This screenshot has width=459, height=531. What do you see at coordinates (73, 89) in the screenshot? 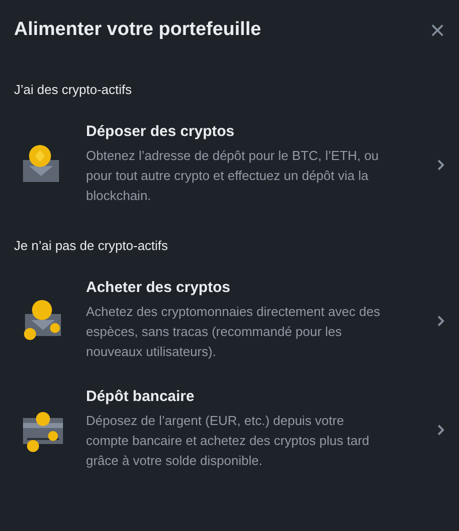
I see `section-heading: J’ai des crypto-actifs` at bounding box center [73, 89].